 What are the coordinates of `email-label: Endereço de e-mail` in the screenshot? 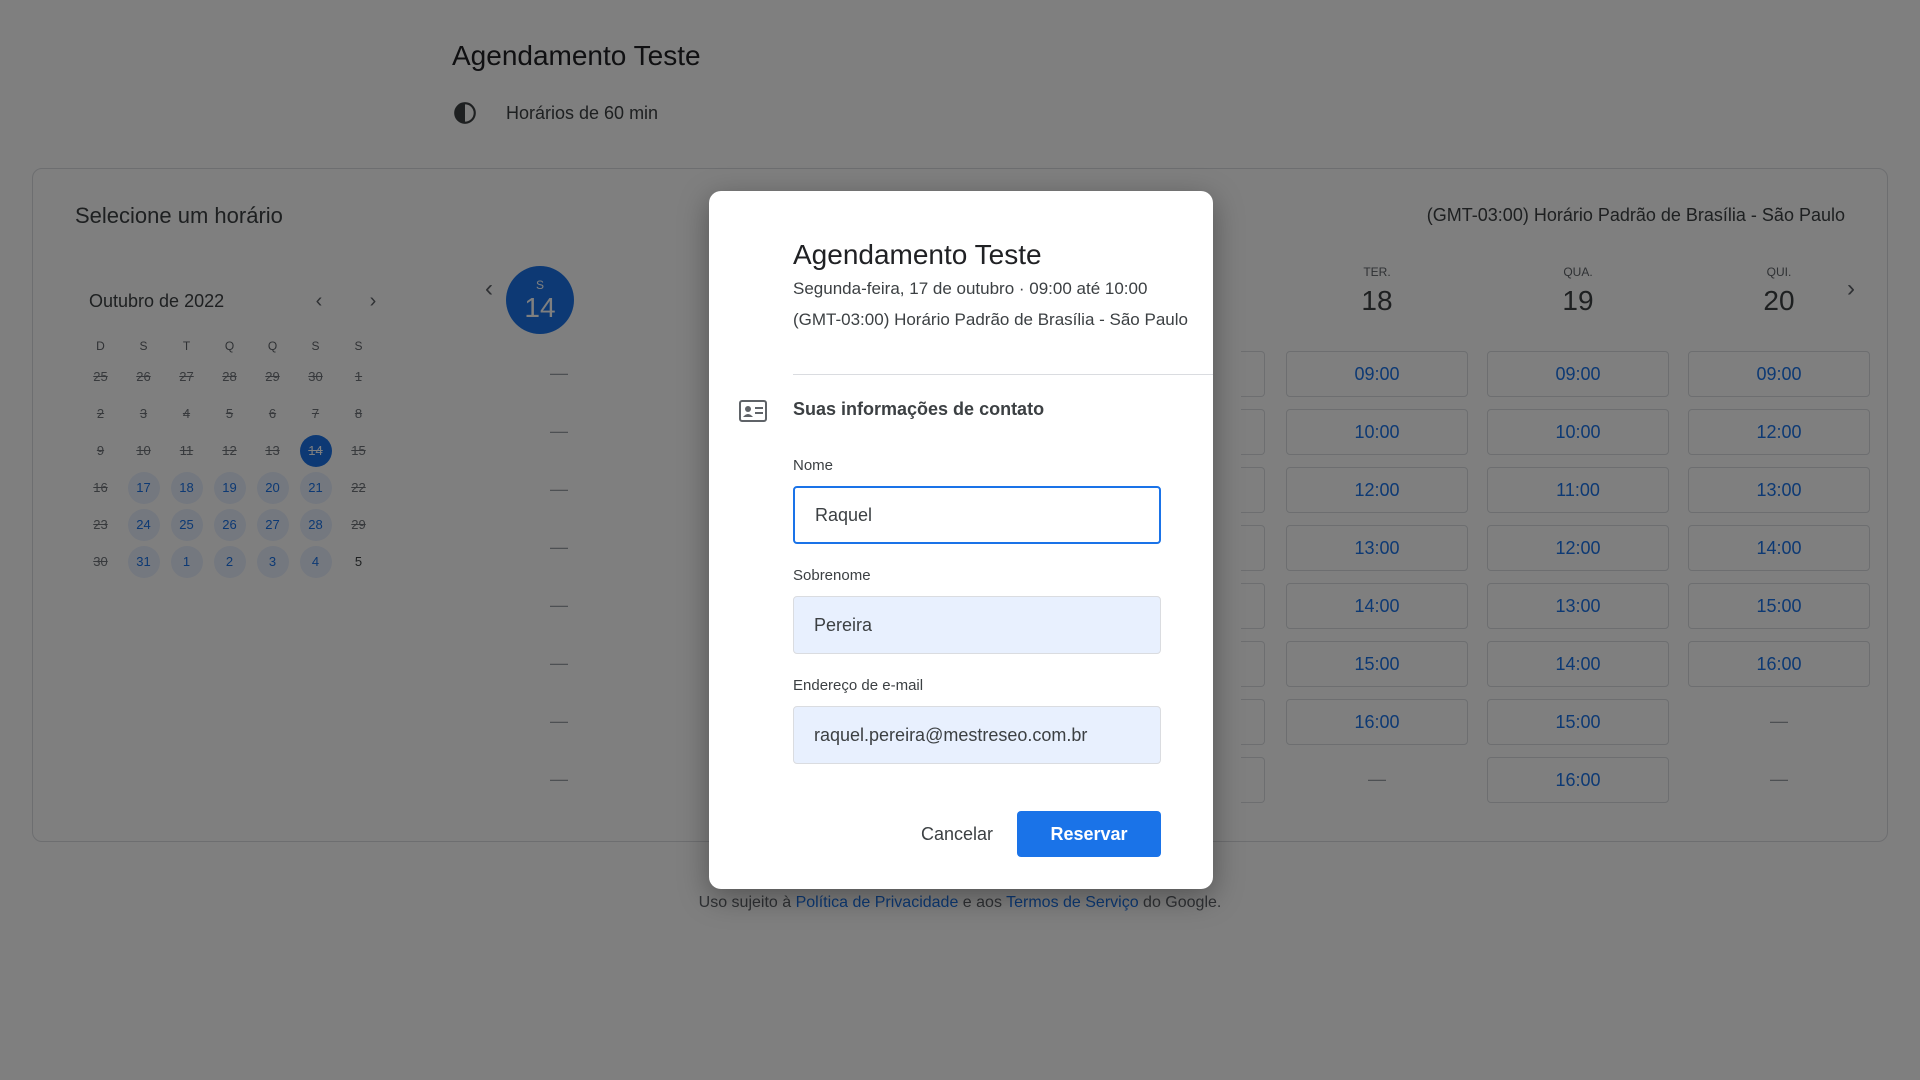 It's located at (858, 685).